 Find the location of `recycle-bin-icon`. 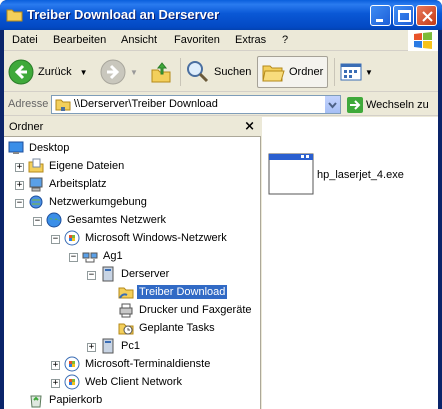

recycle-bin-icon is located at coordinates (36, 401).